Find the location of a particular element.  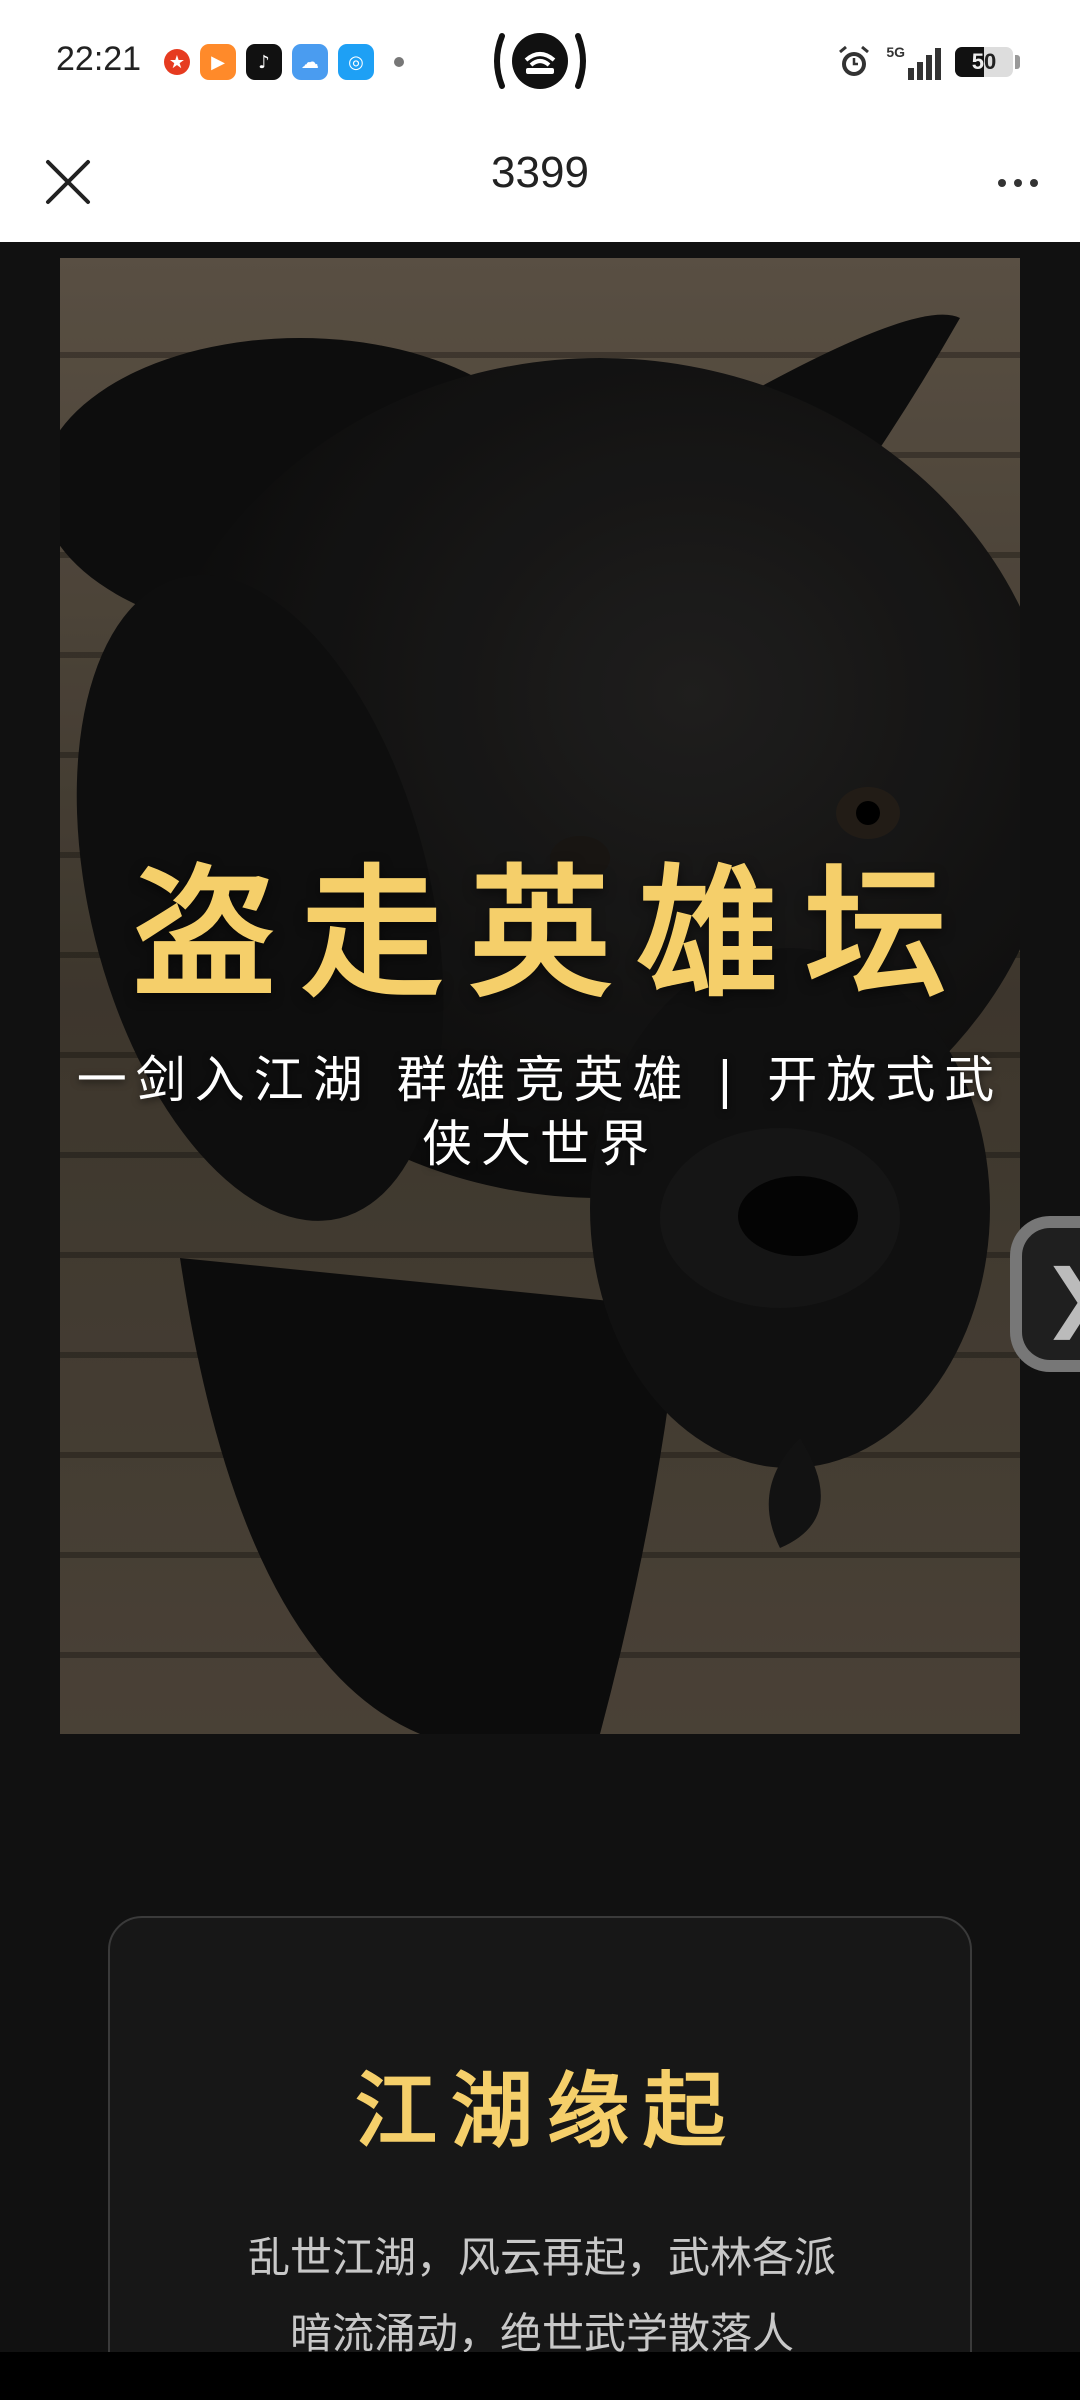

hotspot-icon is located at coordinates (540, 61).